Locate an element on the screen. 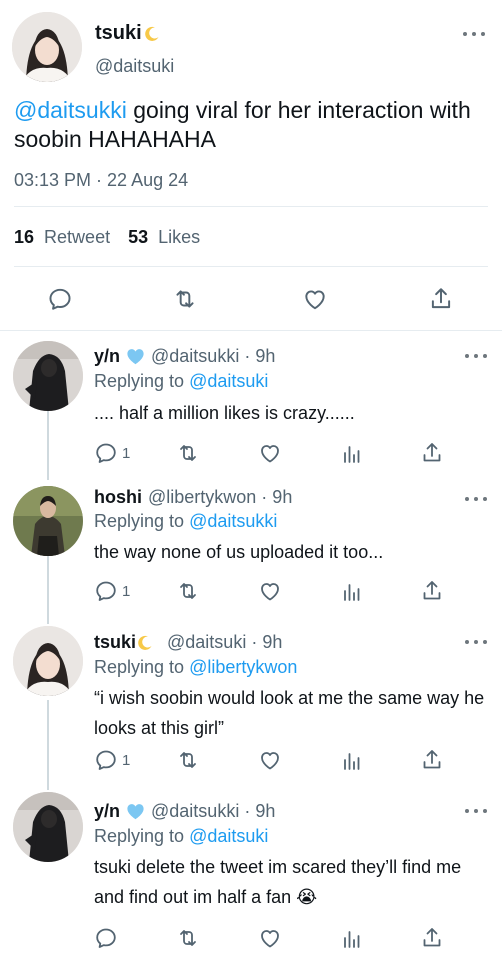 The height and width of the screenshot is (960, 502). likes-count: 53 is located at coordinates (138, 237).